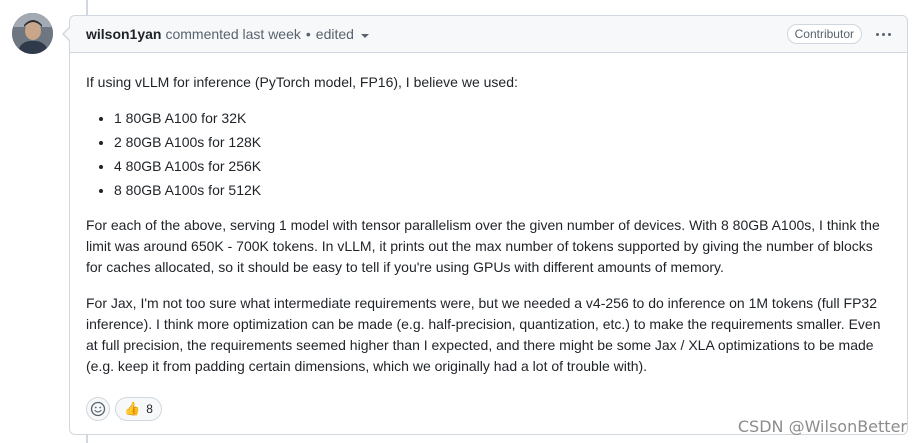 The image size is (921, 443). I want to click on add-reaction-button, so click(98, 409).